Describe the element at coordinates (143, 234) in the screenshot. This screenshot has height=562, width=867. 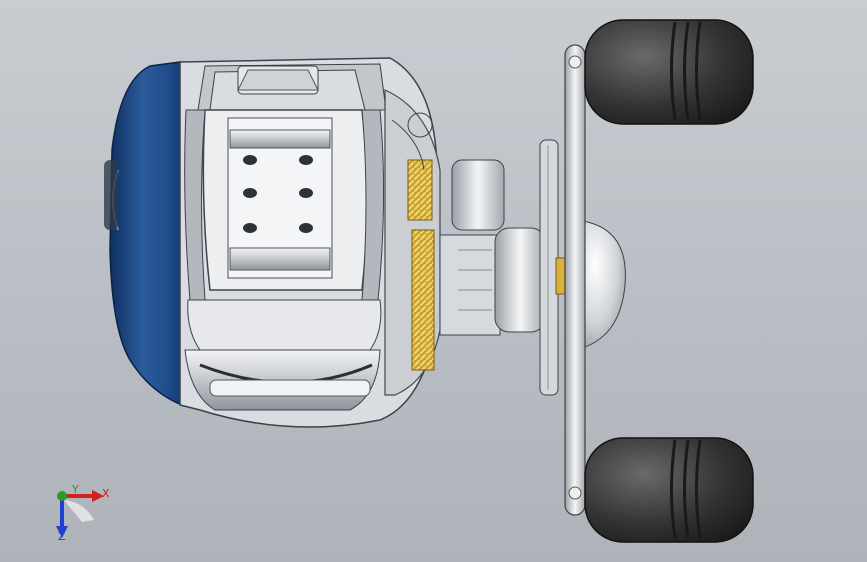
I see `side-plate` at that location.